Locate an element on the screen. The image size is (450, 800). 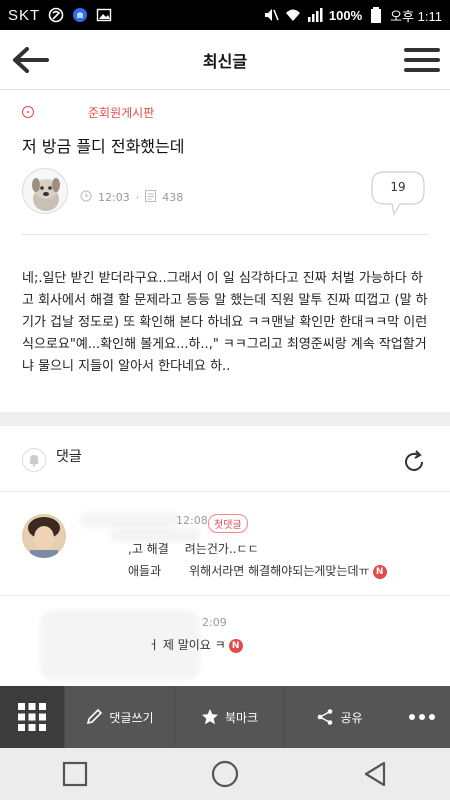
hand-icon is located at coordinates (80, 15).